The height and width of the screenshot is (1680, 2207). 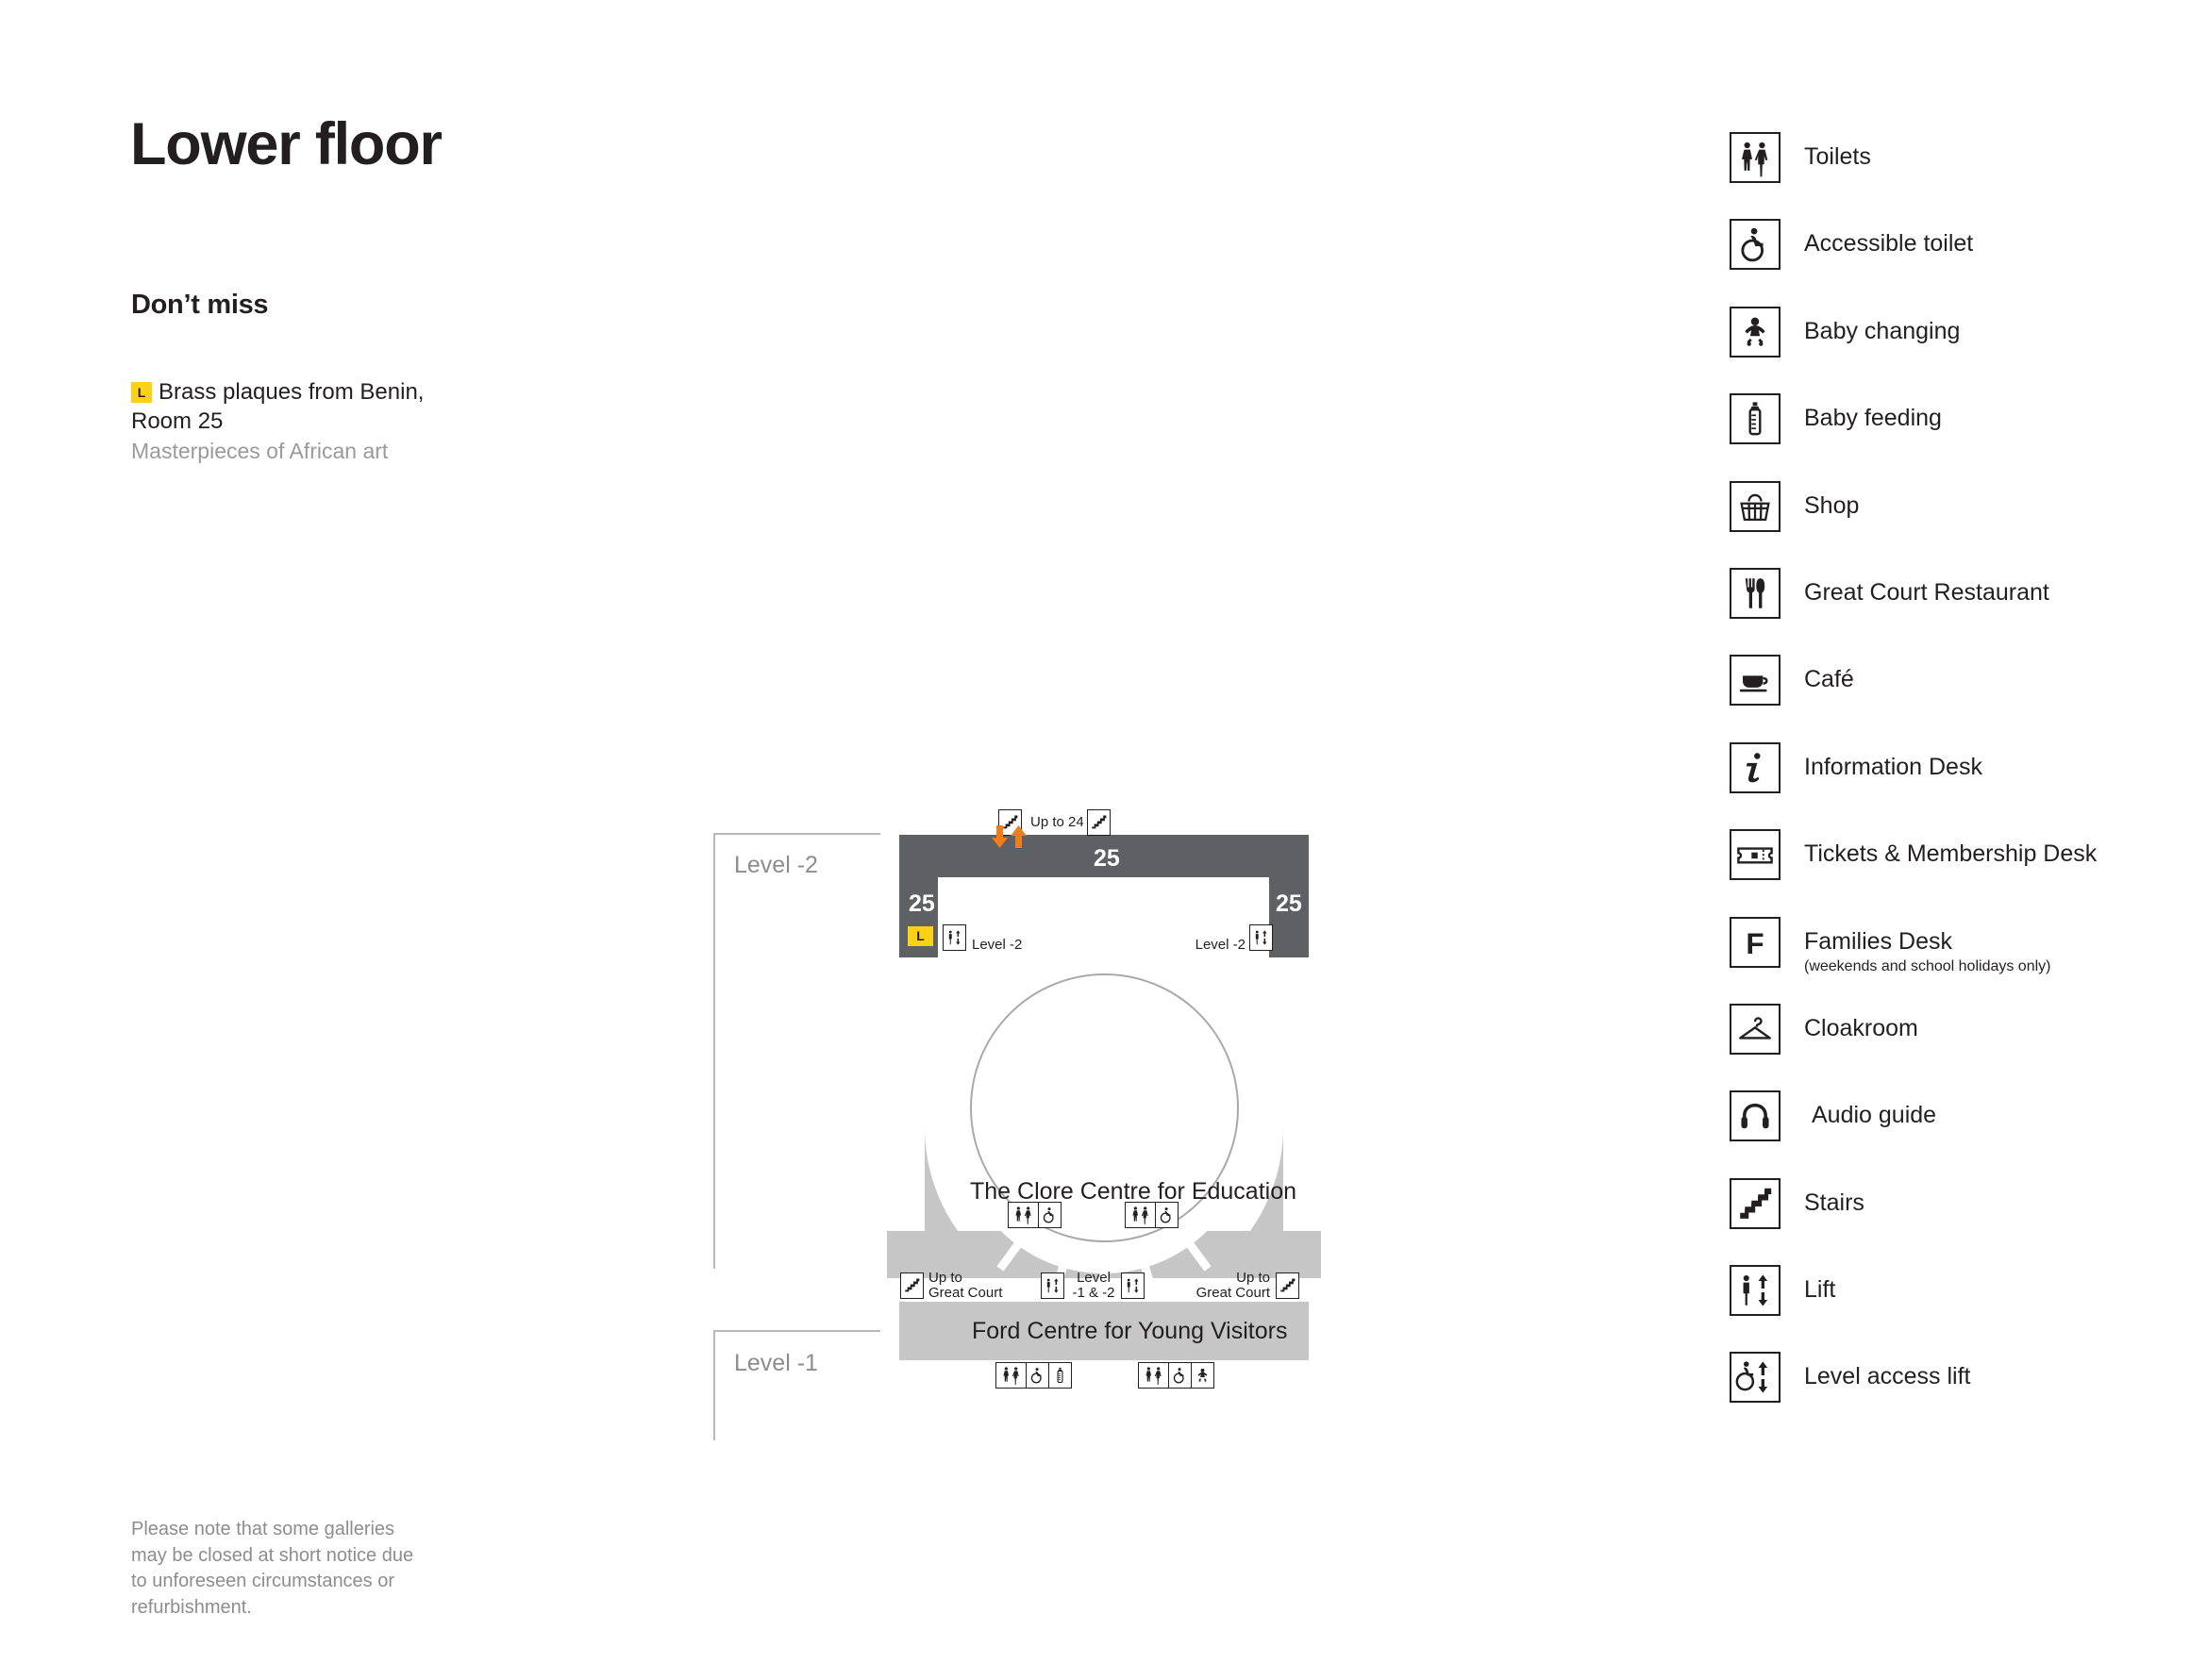 What do you see at coordinates (1888, 1376) in the screenshot?
I see `legend-label: Level access lift` at bounding box center [1888, 1376].